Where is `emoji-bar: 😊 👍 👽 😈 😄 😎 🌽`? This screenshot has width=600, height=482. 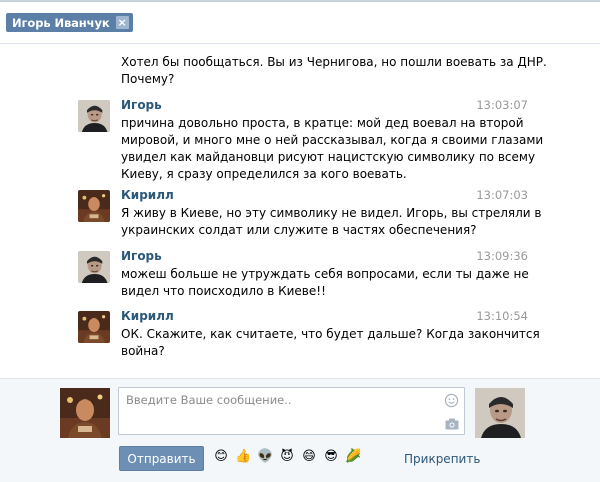 emoji-bar: 😊 👍 👽 😈 😄 😎 🌽 is located at coordinates (287, 457).